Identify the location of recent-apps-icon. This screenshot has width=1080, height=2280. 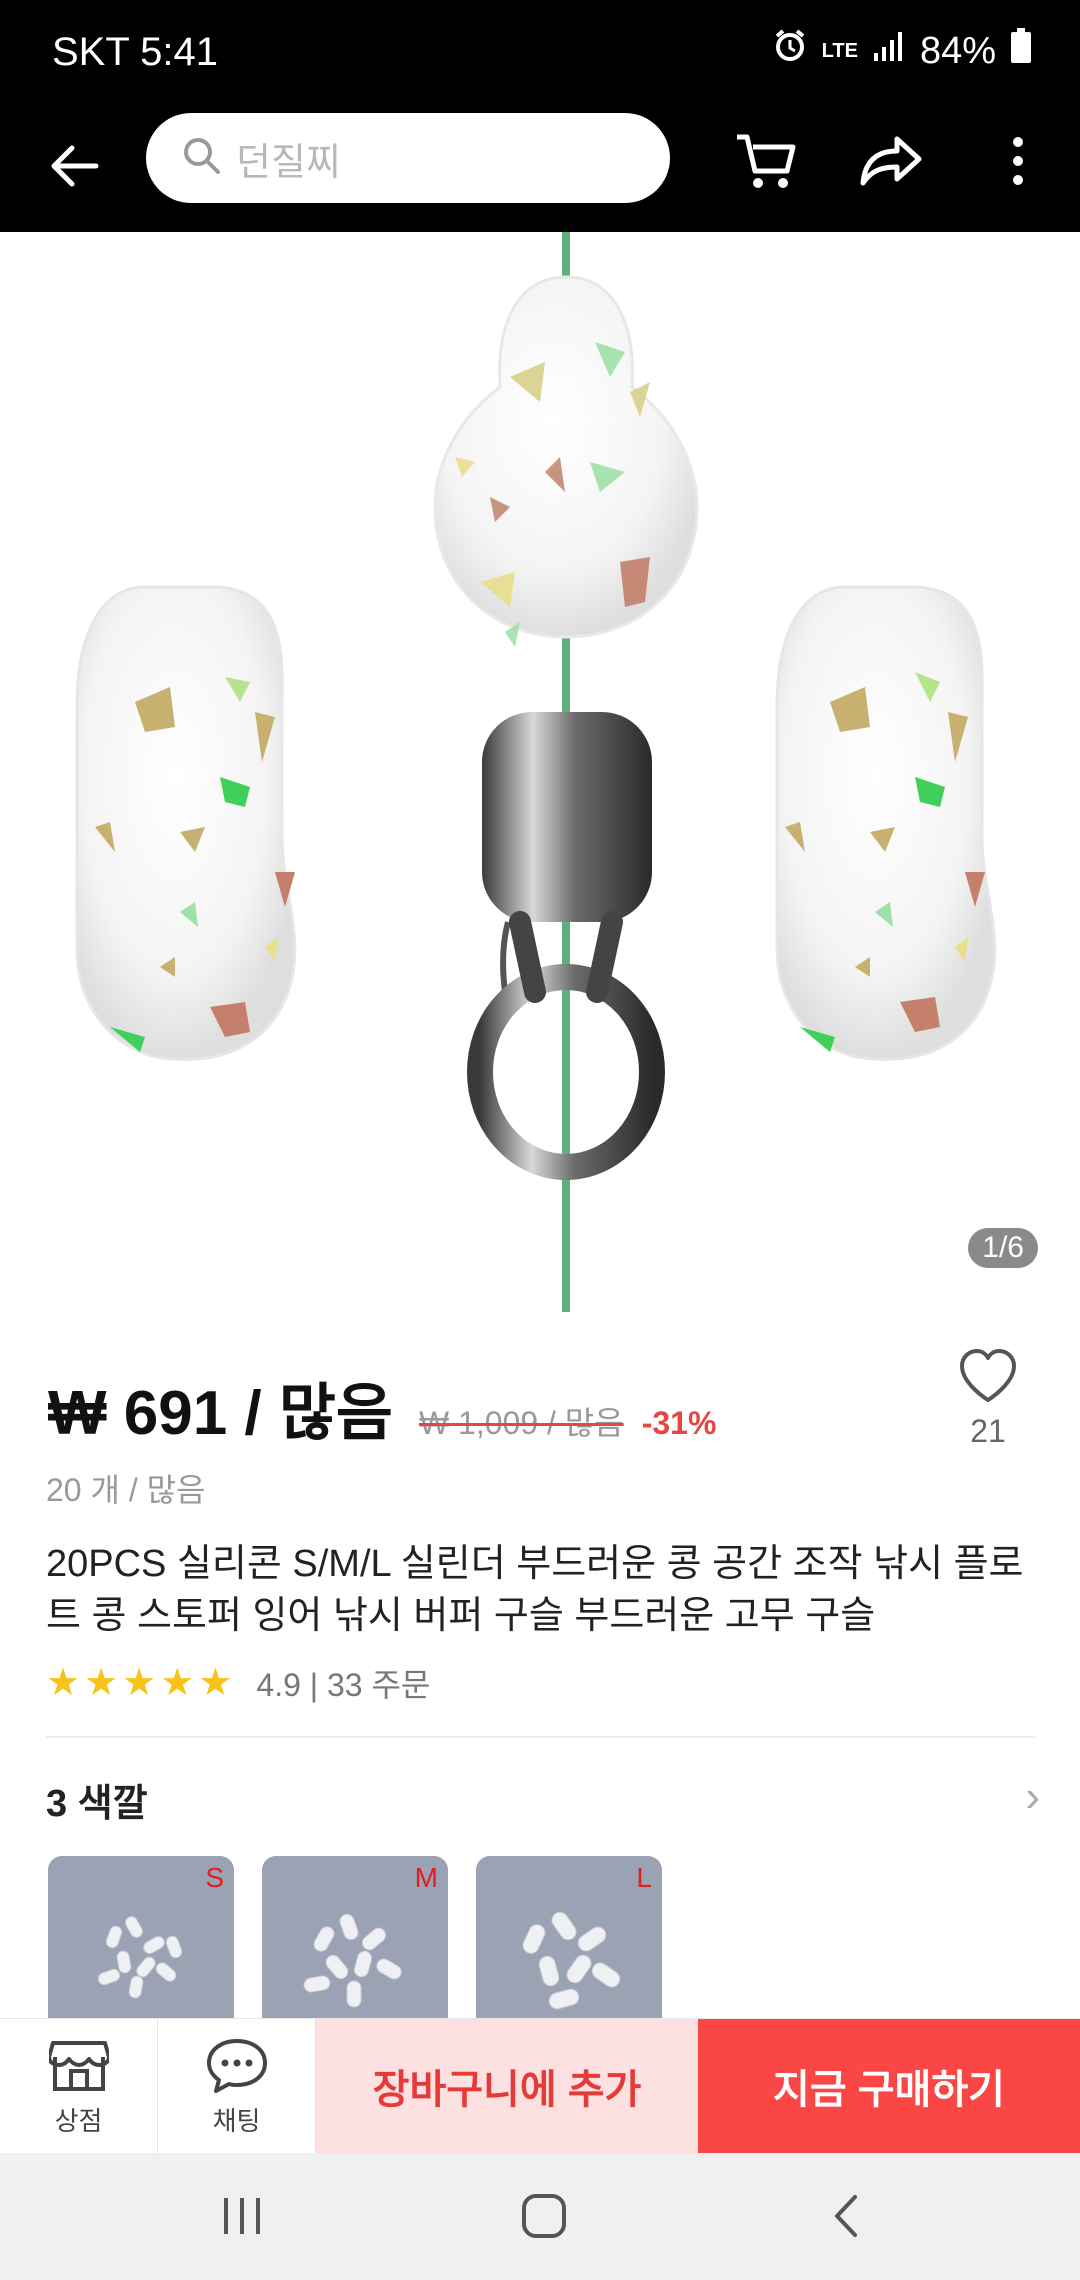
(242, 2216).